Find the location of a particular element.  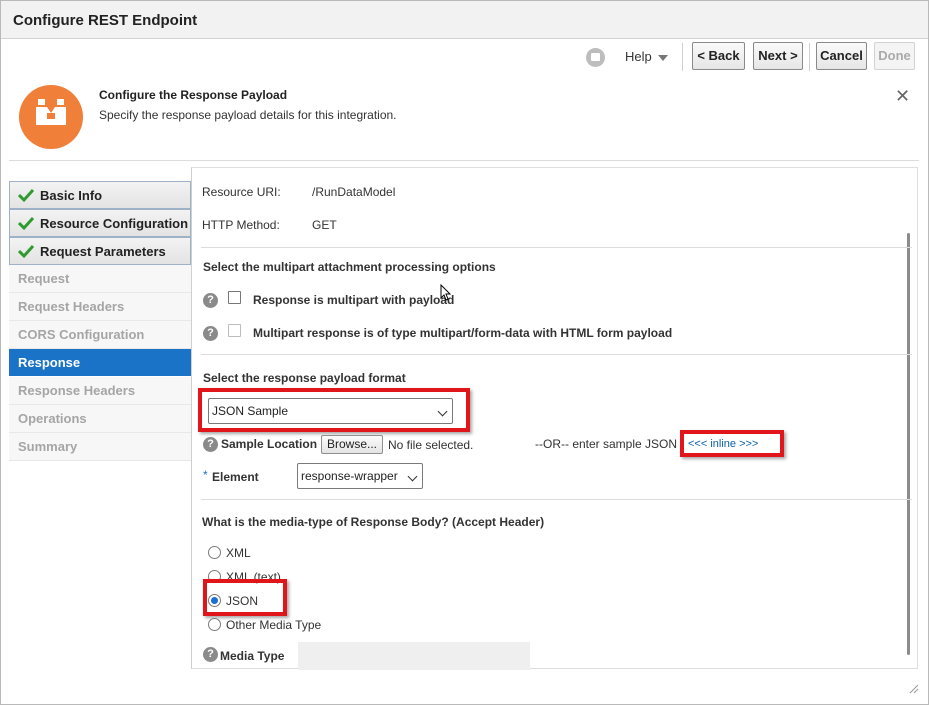

element-select: response-wrapper is located at coordinates (360, 476).